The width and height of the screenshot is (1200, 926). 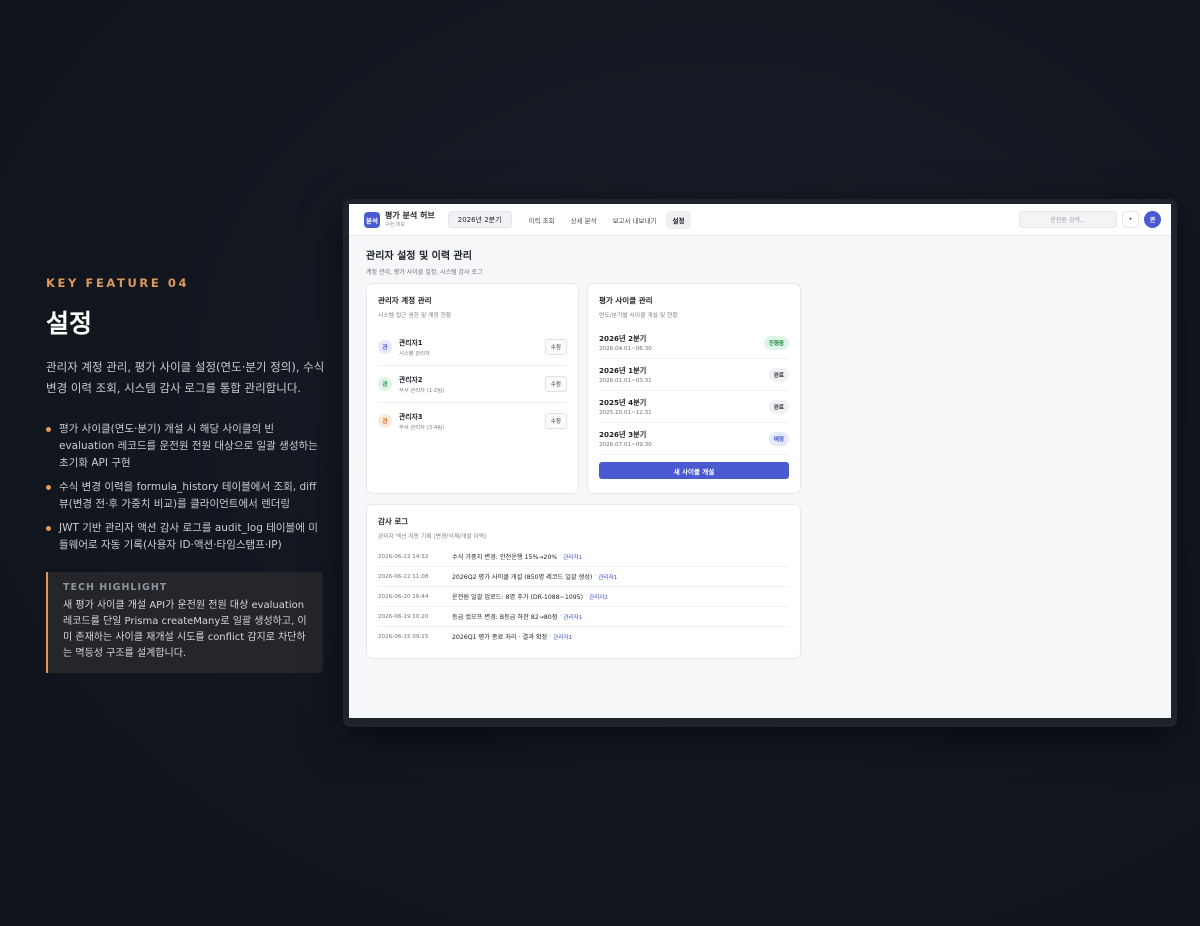 I want to click on tech-highlight-title: TECH HIGHLIGHT, so click(x=115, y=587).